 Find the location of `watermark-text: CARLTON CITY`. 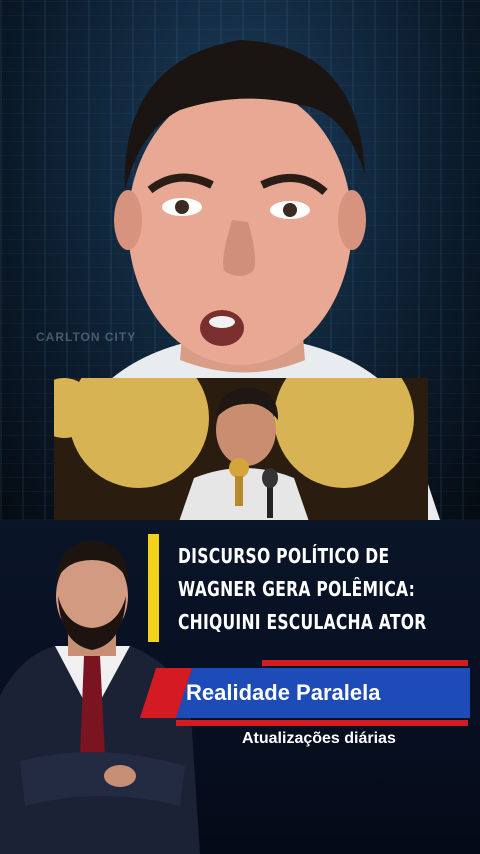

watermark-text: CARLTON CITY is located at coordinates (86, 337).